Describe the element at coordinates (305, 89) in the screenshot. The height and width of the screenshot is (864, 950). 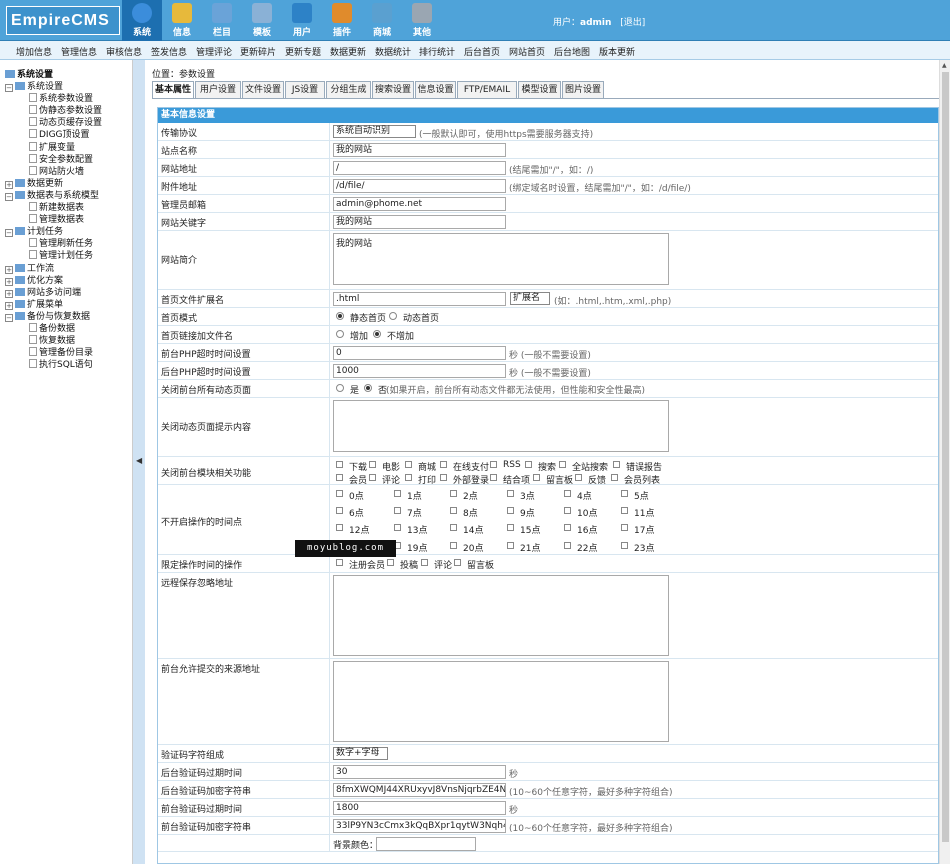
I see `tab-3: JS设置` at that location.